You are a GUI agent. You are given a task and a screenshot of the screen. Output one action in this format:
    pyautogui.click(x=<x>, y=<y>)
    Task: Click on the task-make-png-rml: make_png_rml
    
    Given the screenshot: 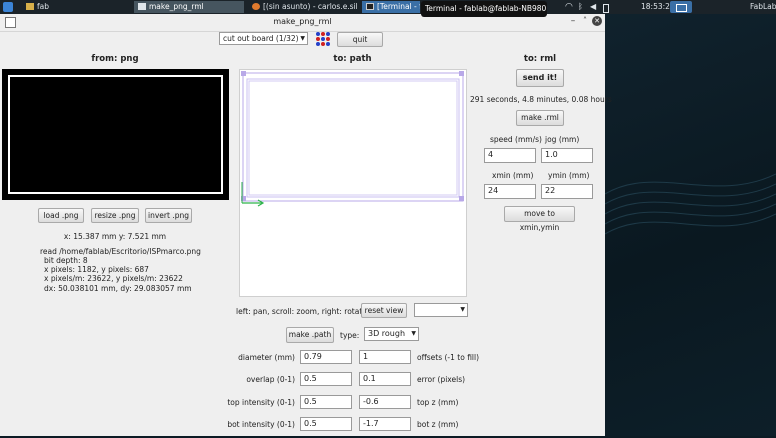 What is the action you would take?
    pyautogui.click(x=189, y=7)
    